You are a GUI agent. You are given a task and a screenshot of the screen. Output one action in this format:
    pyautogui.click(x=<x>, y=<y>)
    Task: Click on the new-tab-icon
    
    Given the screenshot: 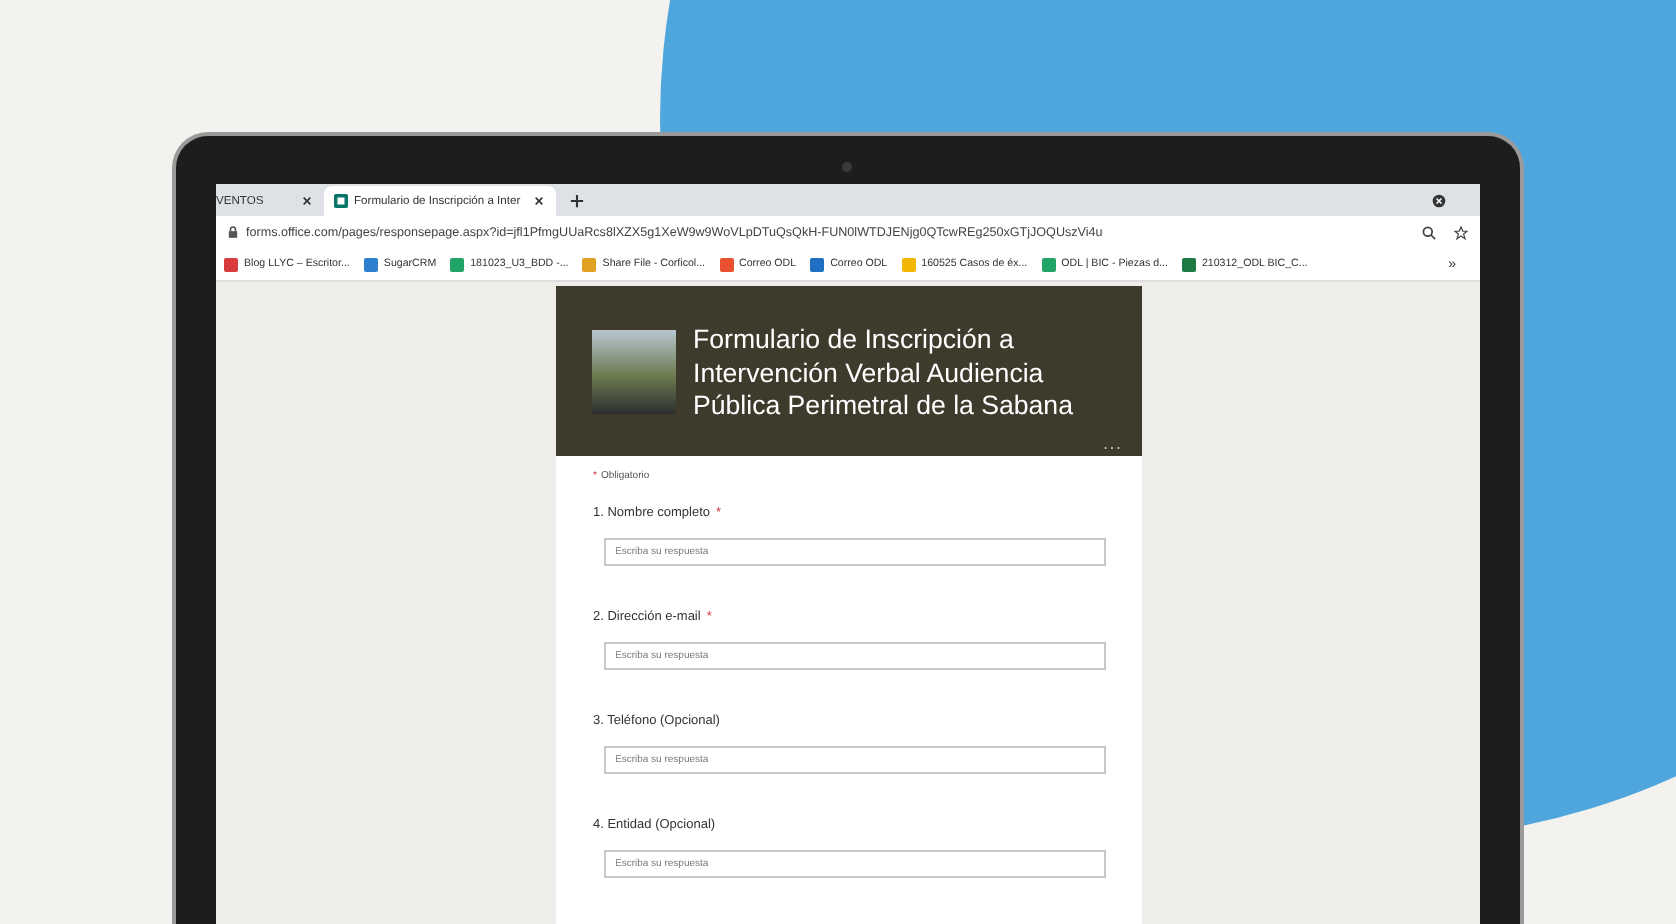 What is the action you would take?
    pyautogui.click(x=577, y=201)
    